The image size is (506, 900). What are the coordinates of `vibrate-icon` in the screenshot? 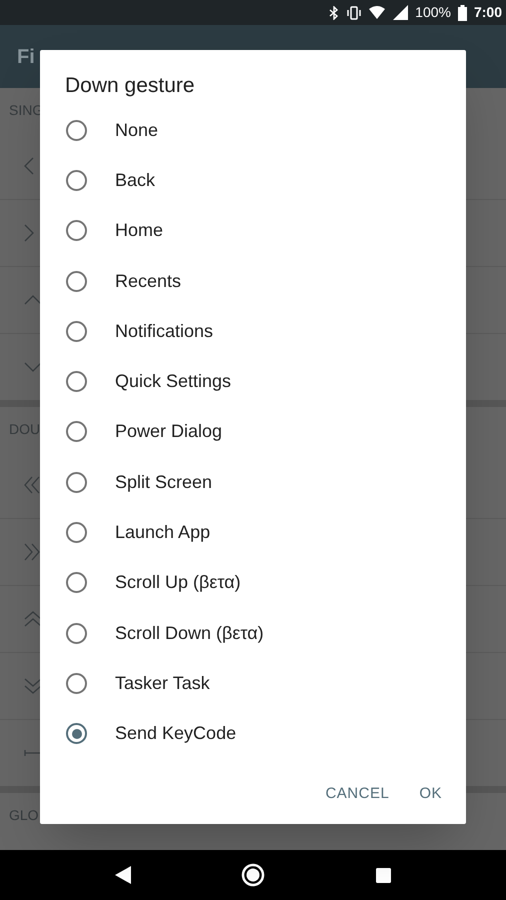 It's located at (354, 13).